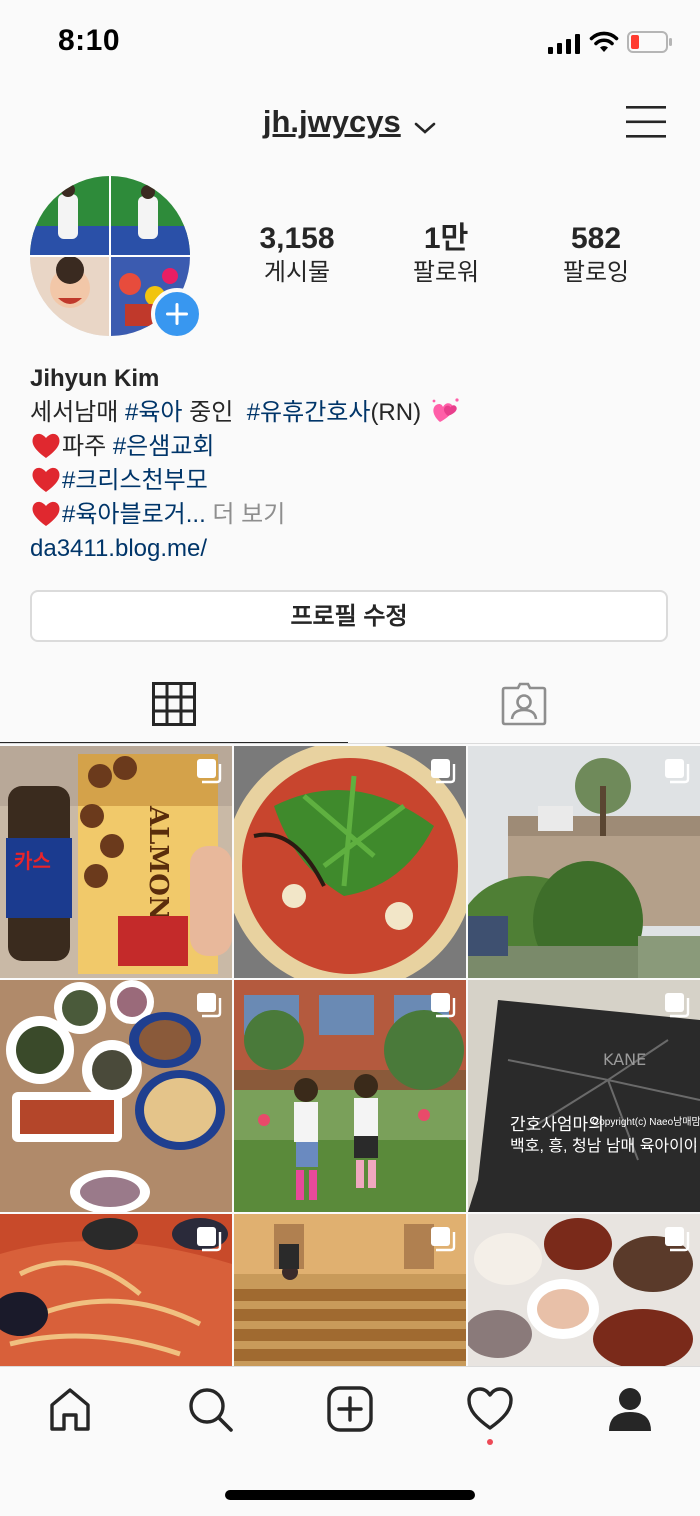 This screenshot has height=1516, width=700. Describe the element at coordinates (445, 410) in the screenshot. I see `sparkling-heart-icon` at that location.